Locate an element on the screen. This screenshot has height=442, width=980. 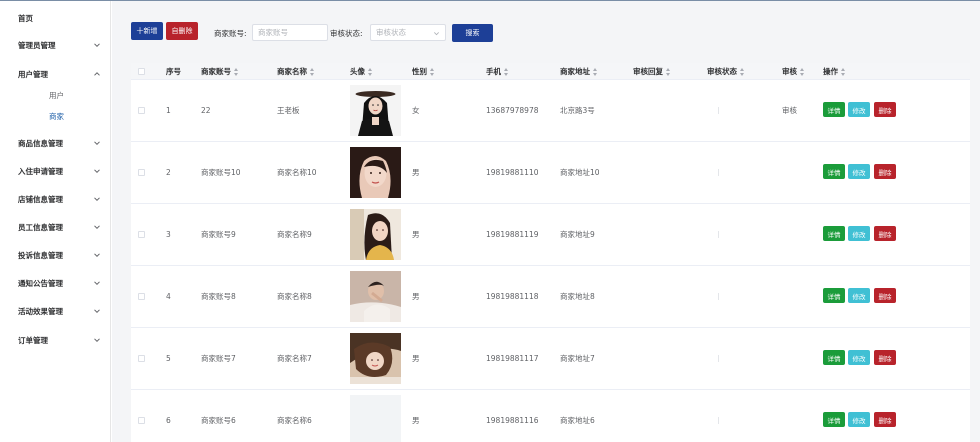
menu-store-management: 店铺信息管理 is located at coordinates (55, 199).